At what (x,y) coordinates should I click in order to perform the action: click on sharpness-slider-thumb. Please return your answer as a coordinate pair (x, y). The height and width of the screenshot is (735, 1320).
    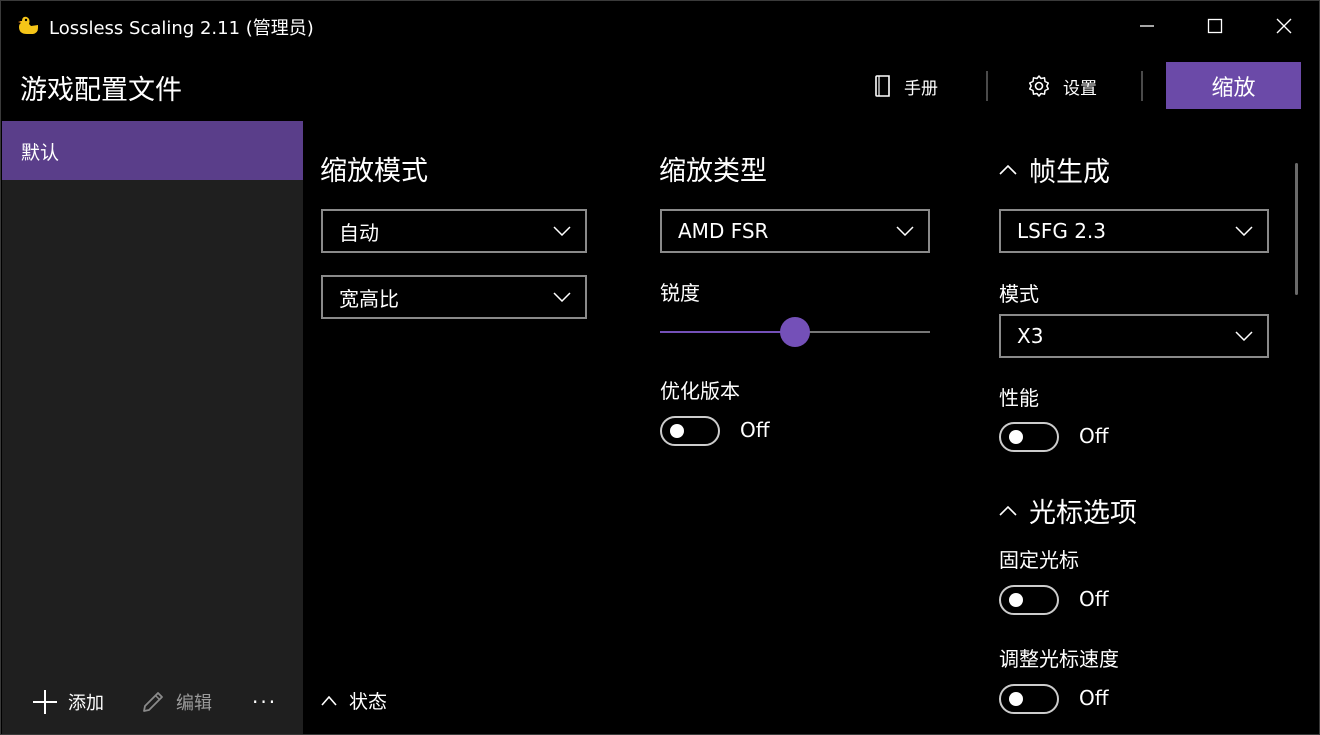
    Looking at the image, I should click on (795, 332).